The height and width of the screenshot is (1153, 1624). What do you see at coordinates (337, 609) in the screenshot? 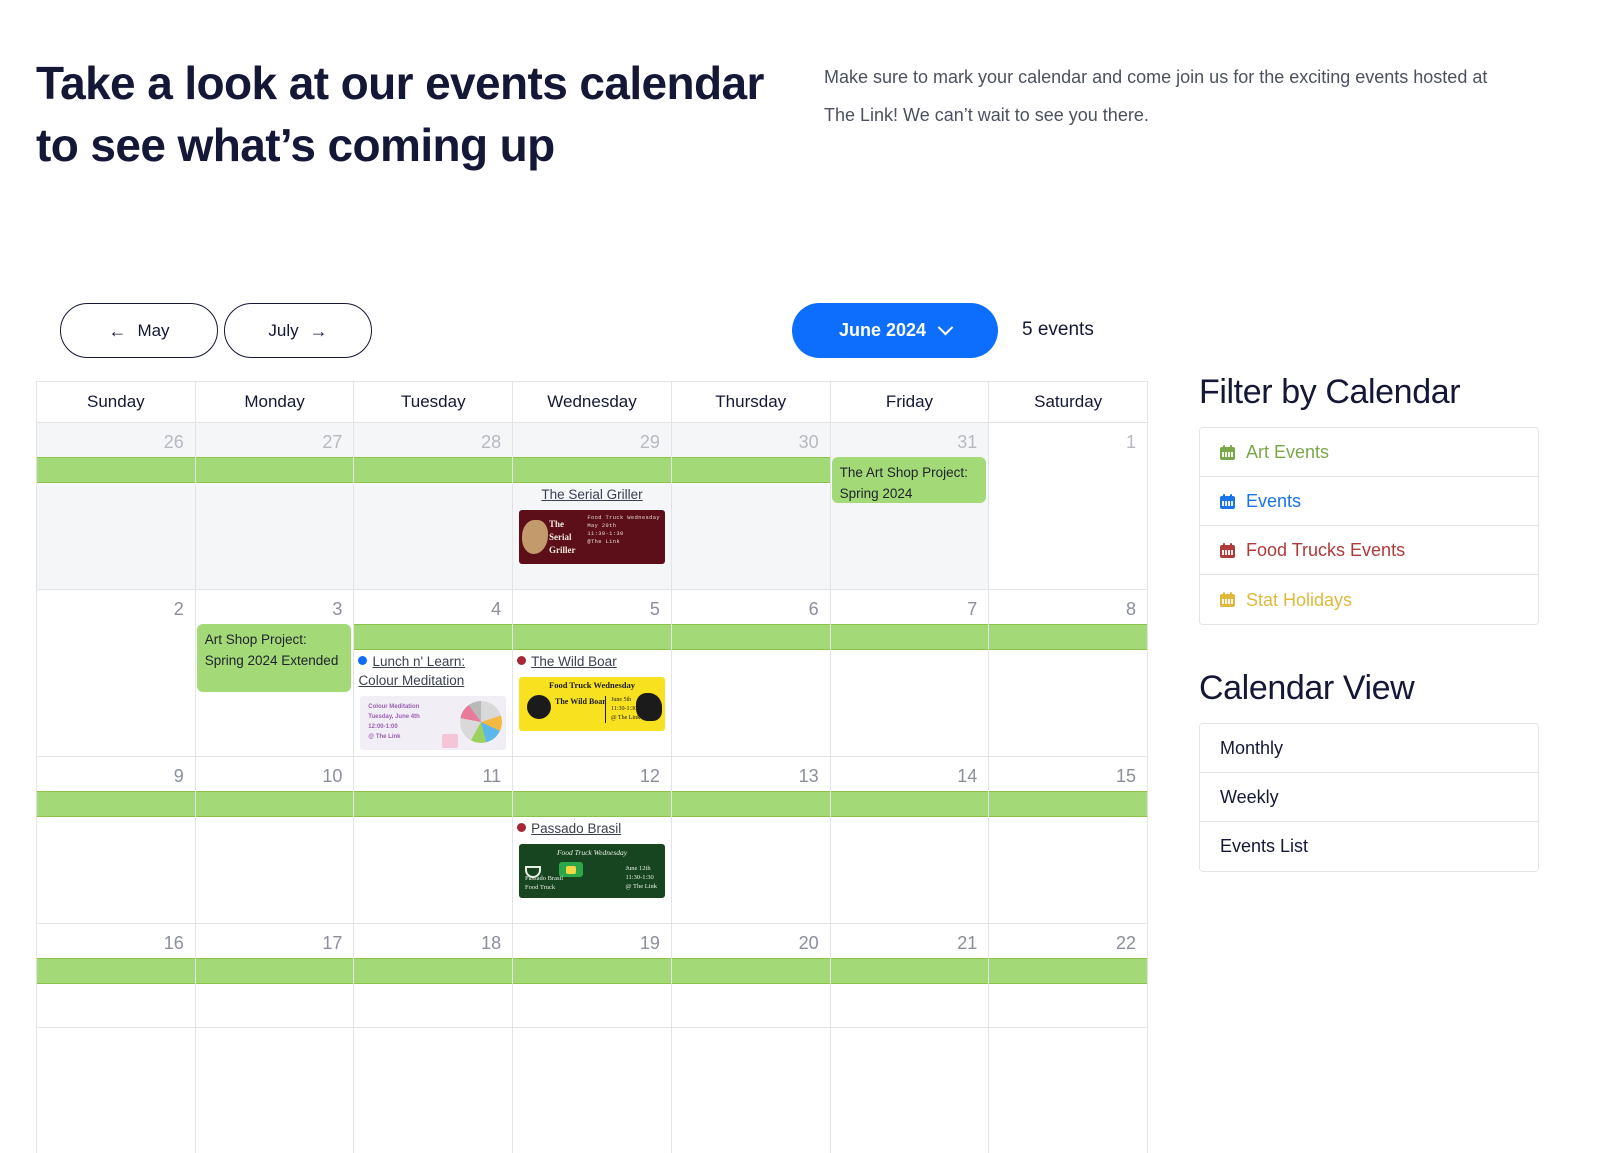
I see `day-number: 3` at bounding box center [337, 609].